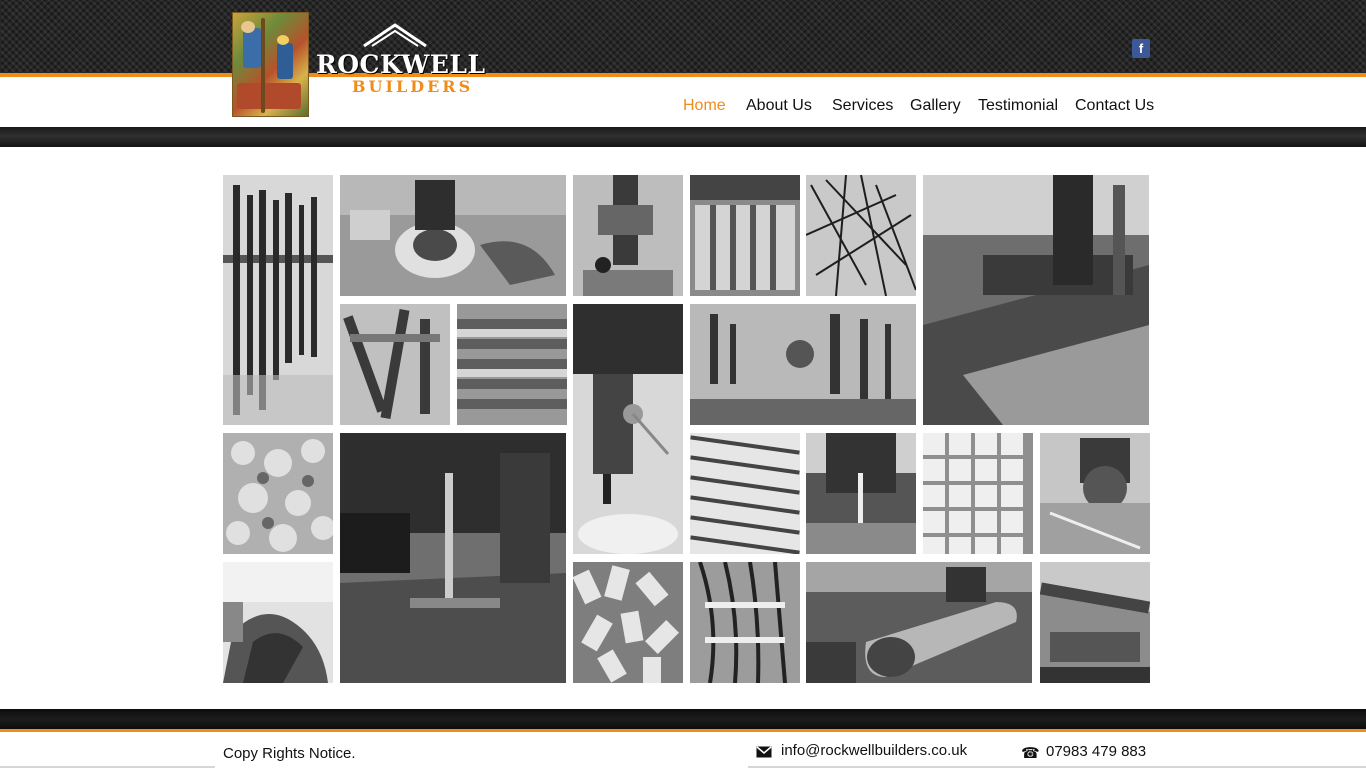  I want to click on logo-illustration, so click(270, 64).